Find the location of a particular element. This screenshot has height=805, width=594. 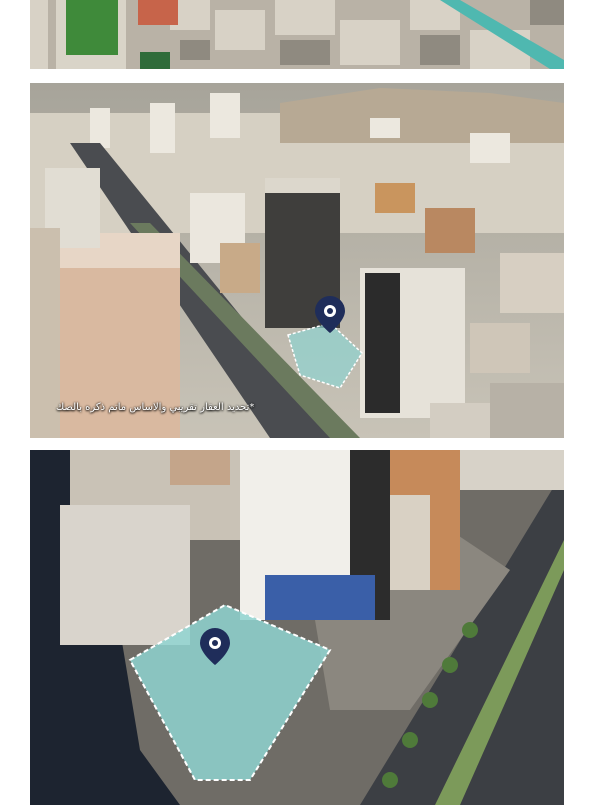

aerial-map-strip is located at coordinates (297, 34).